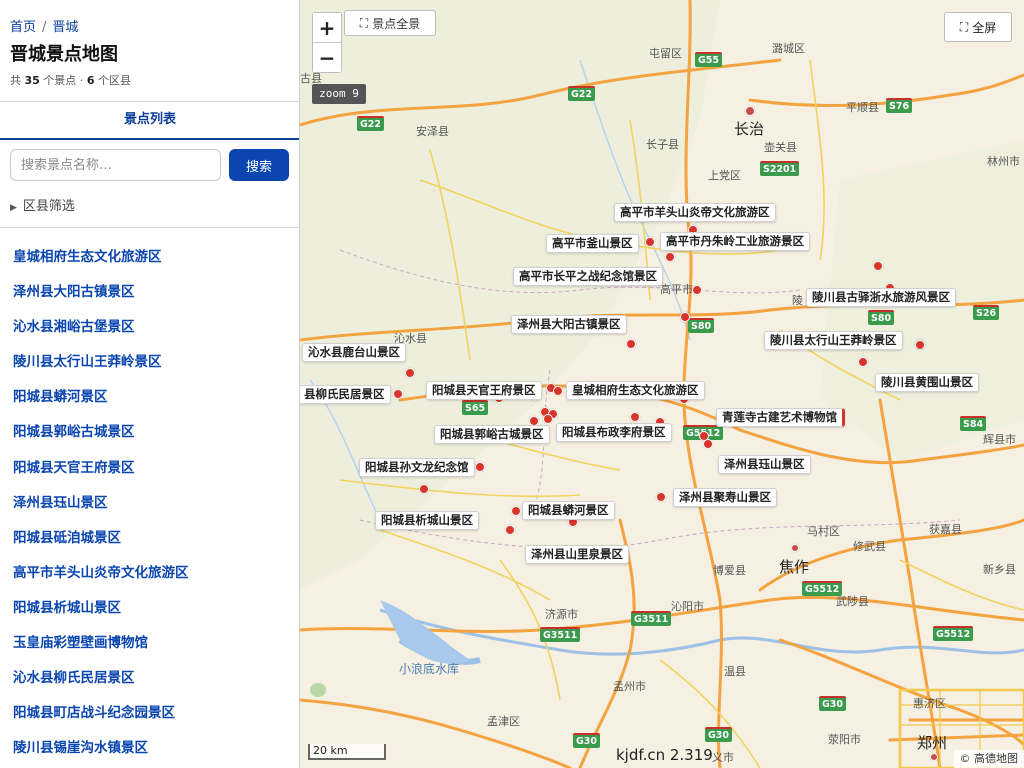  I want to click on place-label: 修武县, so click(869, 546).